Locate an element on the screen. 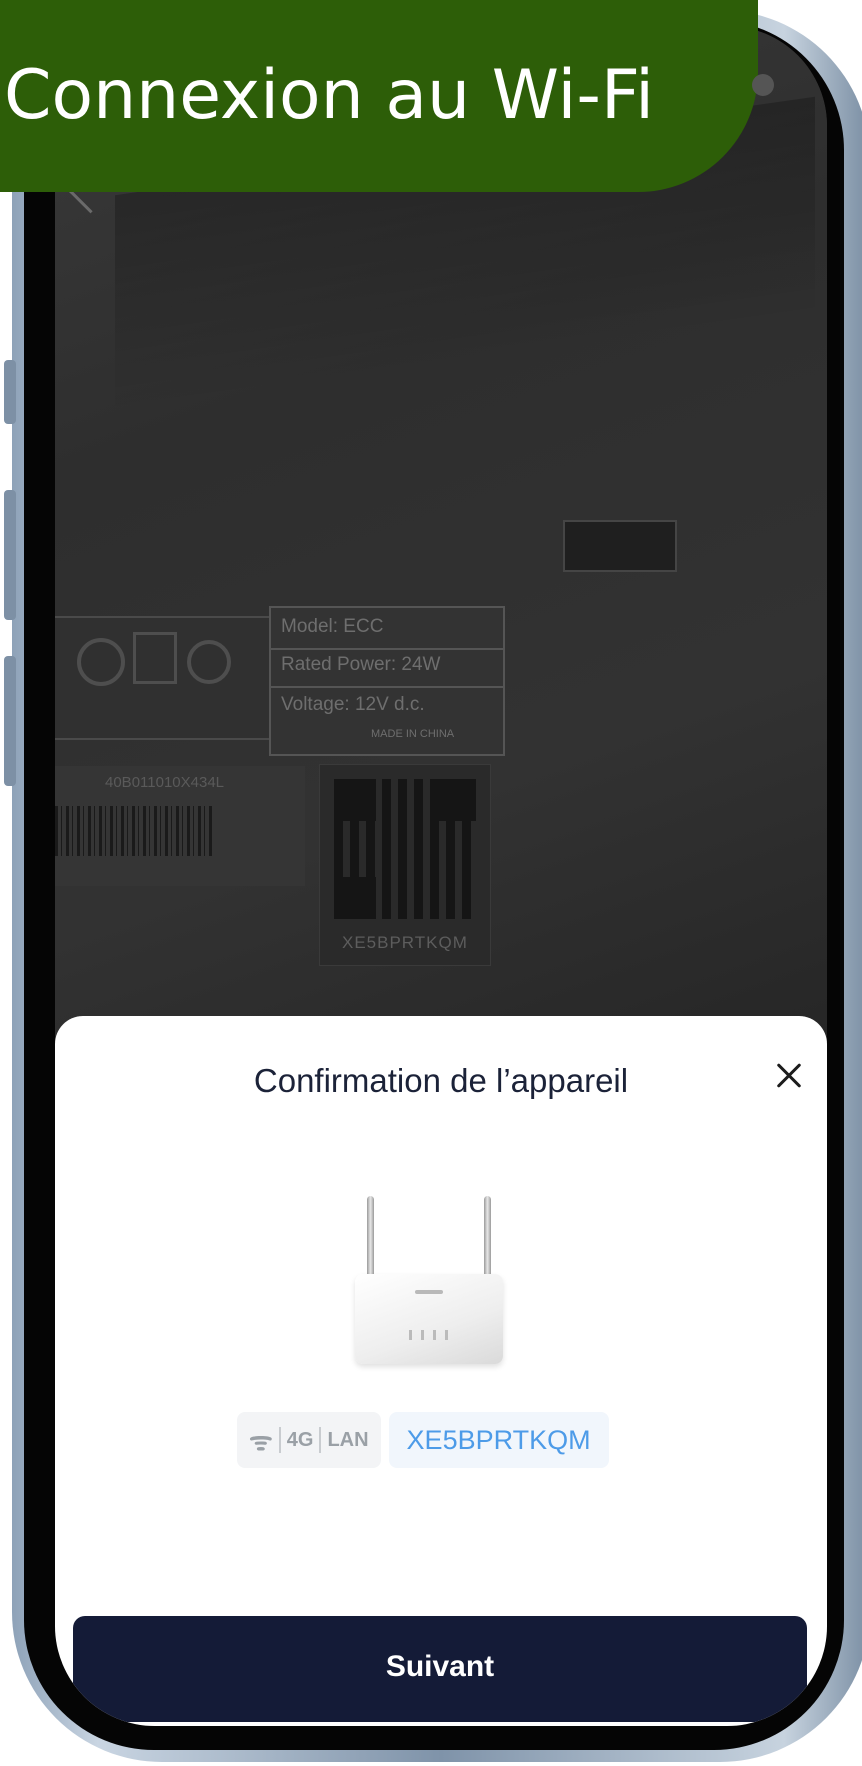 This screenshot has height=1766, width=862. phone-volume-down-button is located at coordinates (10, 721).